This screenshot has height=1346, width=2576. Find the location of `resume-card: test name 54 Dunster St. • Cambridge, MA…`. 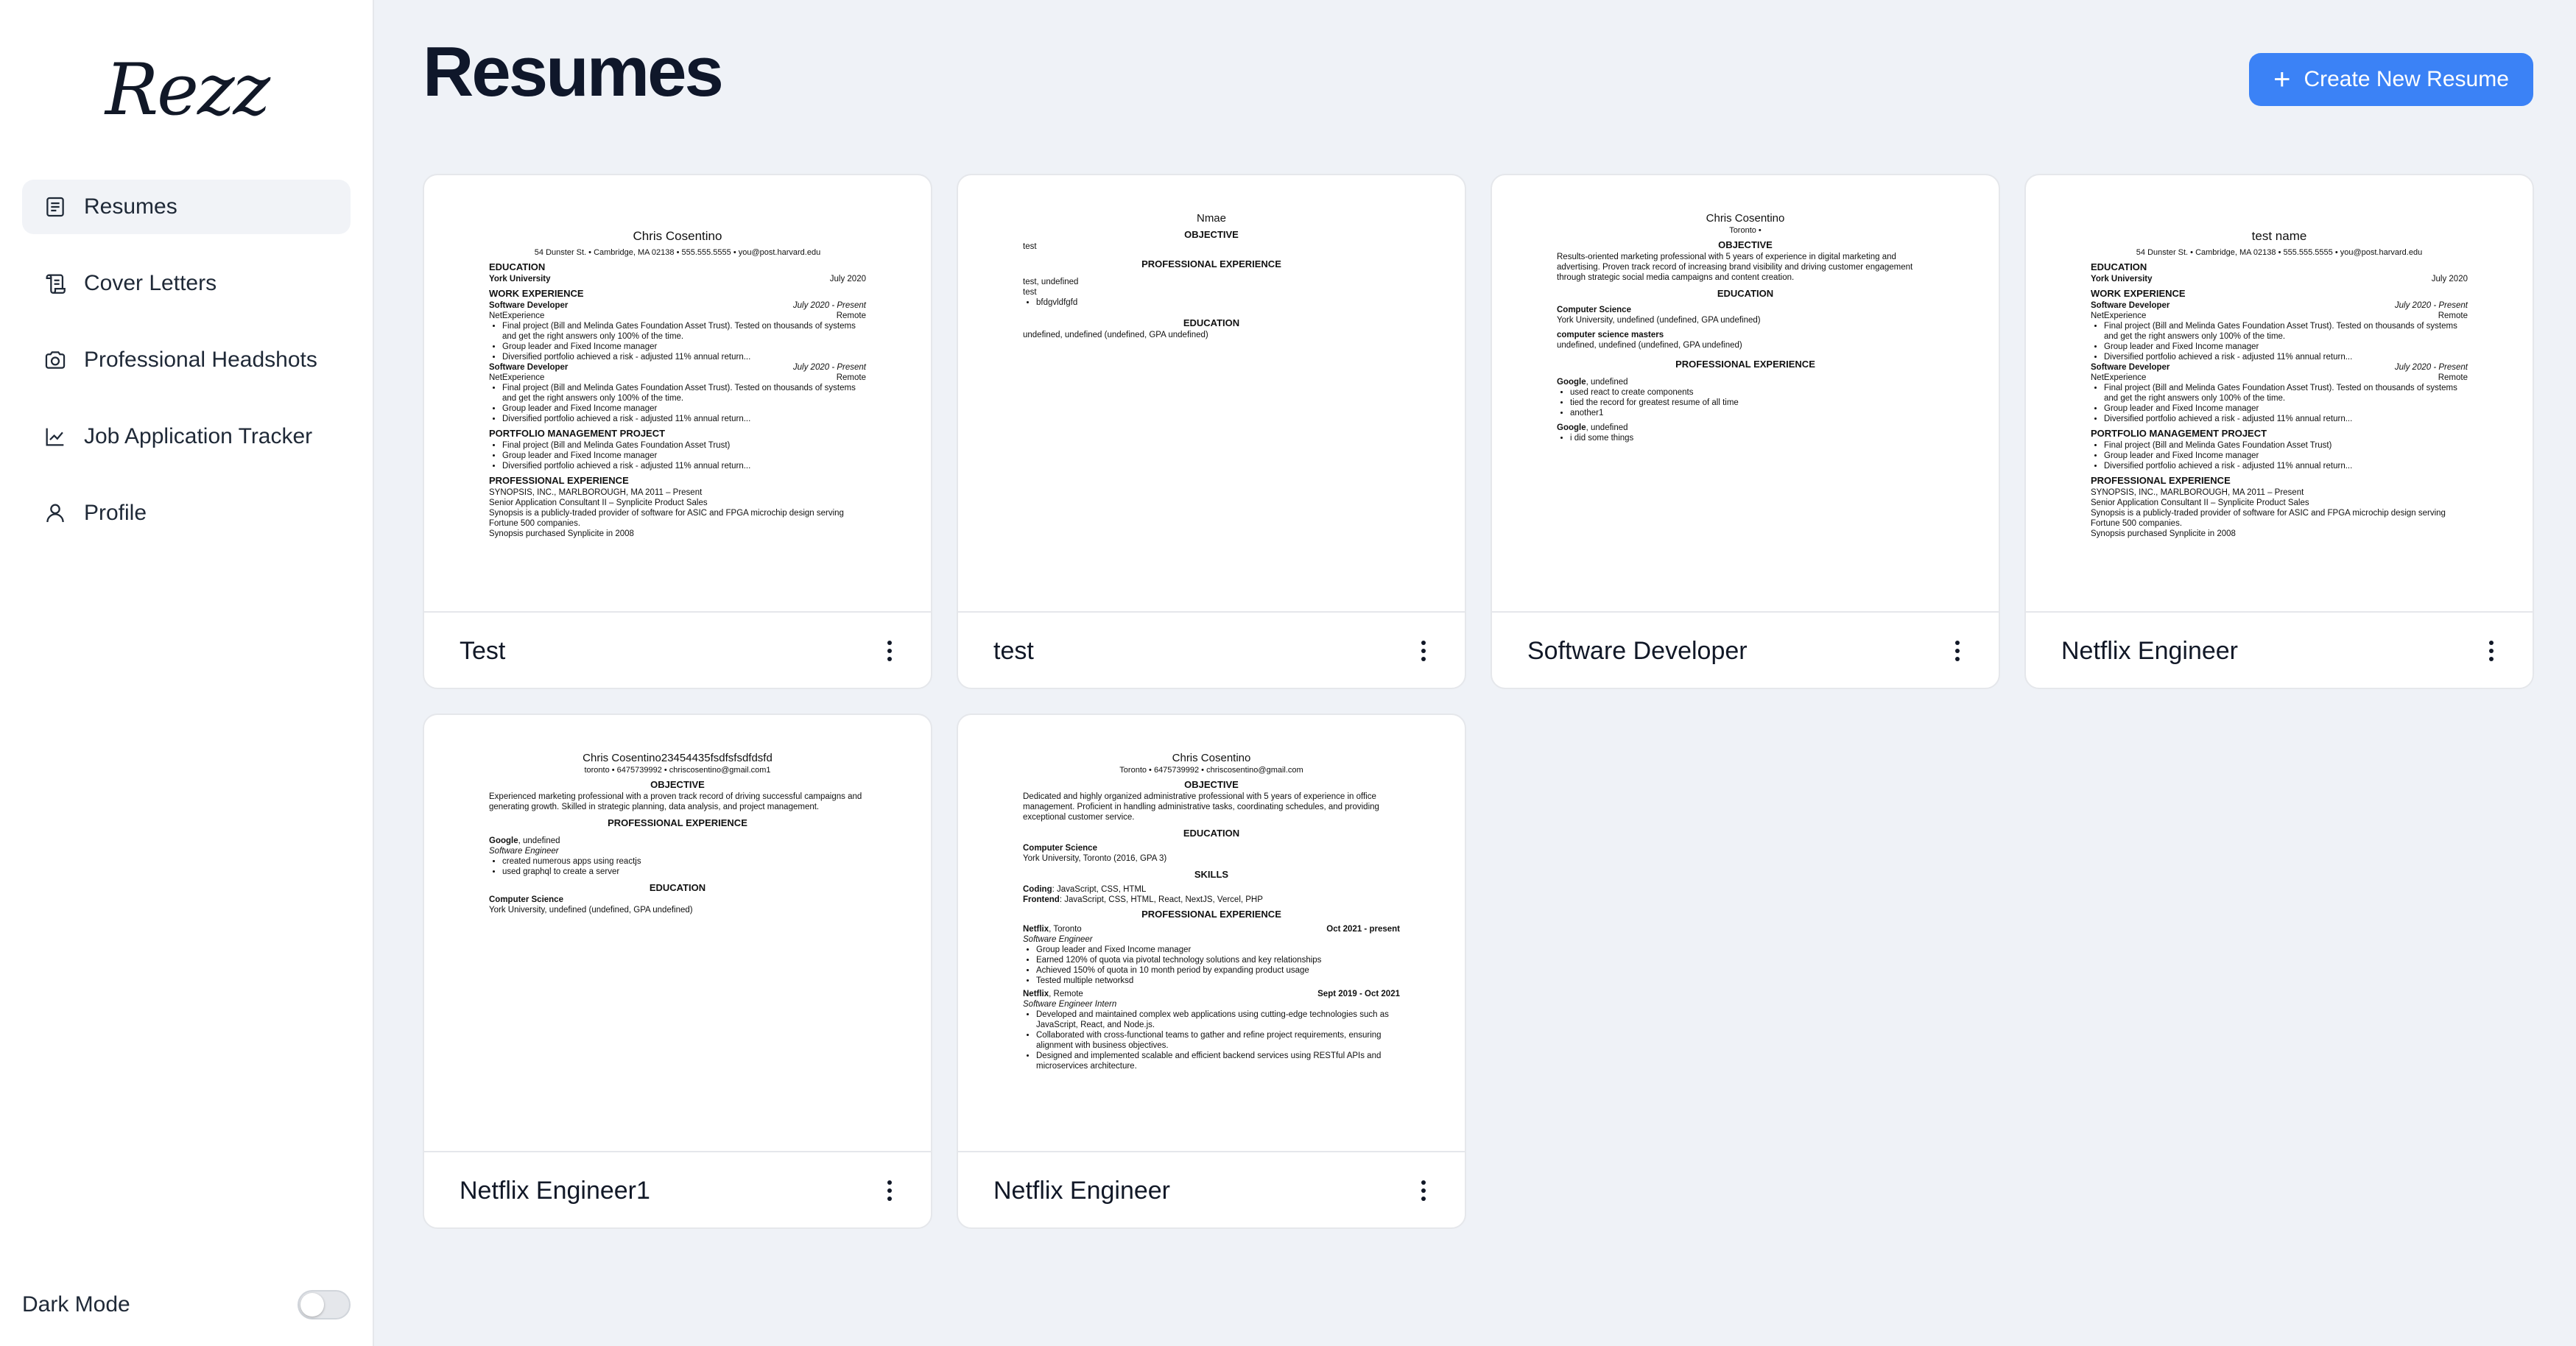

resume-card: test name 54 Dunster St. • Cambridge, MA… is located at coordinates (2279, 431).